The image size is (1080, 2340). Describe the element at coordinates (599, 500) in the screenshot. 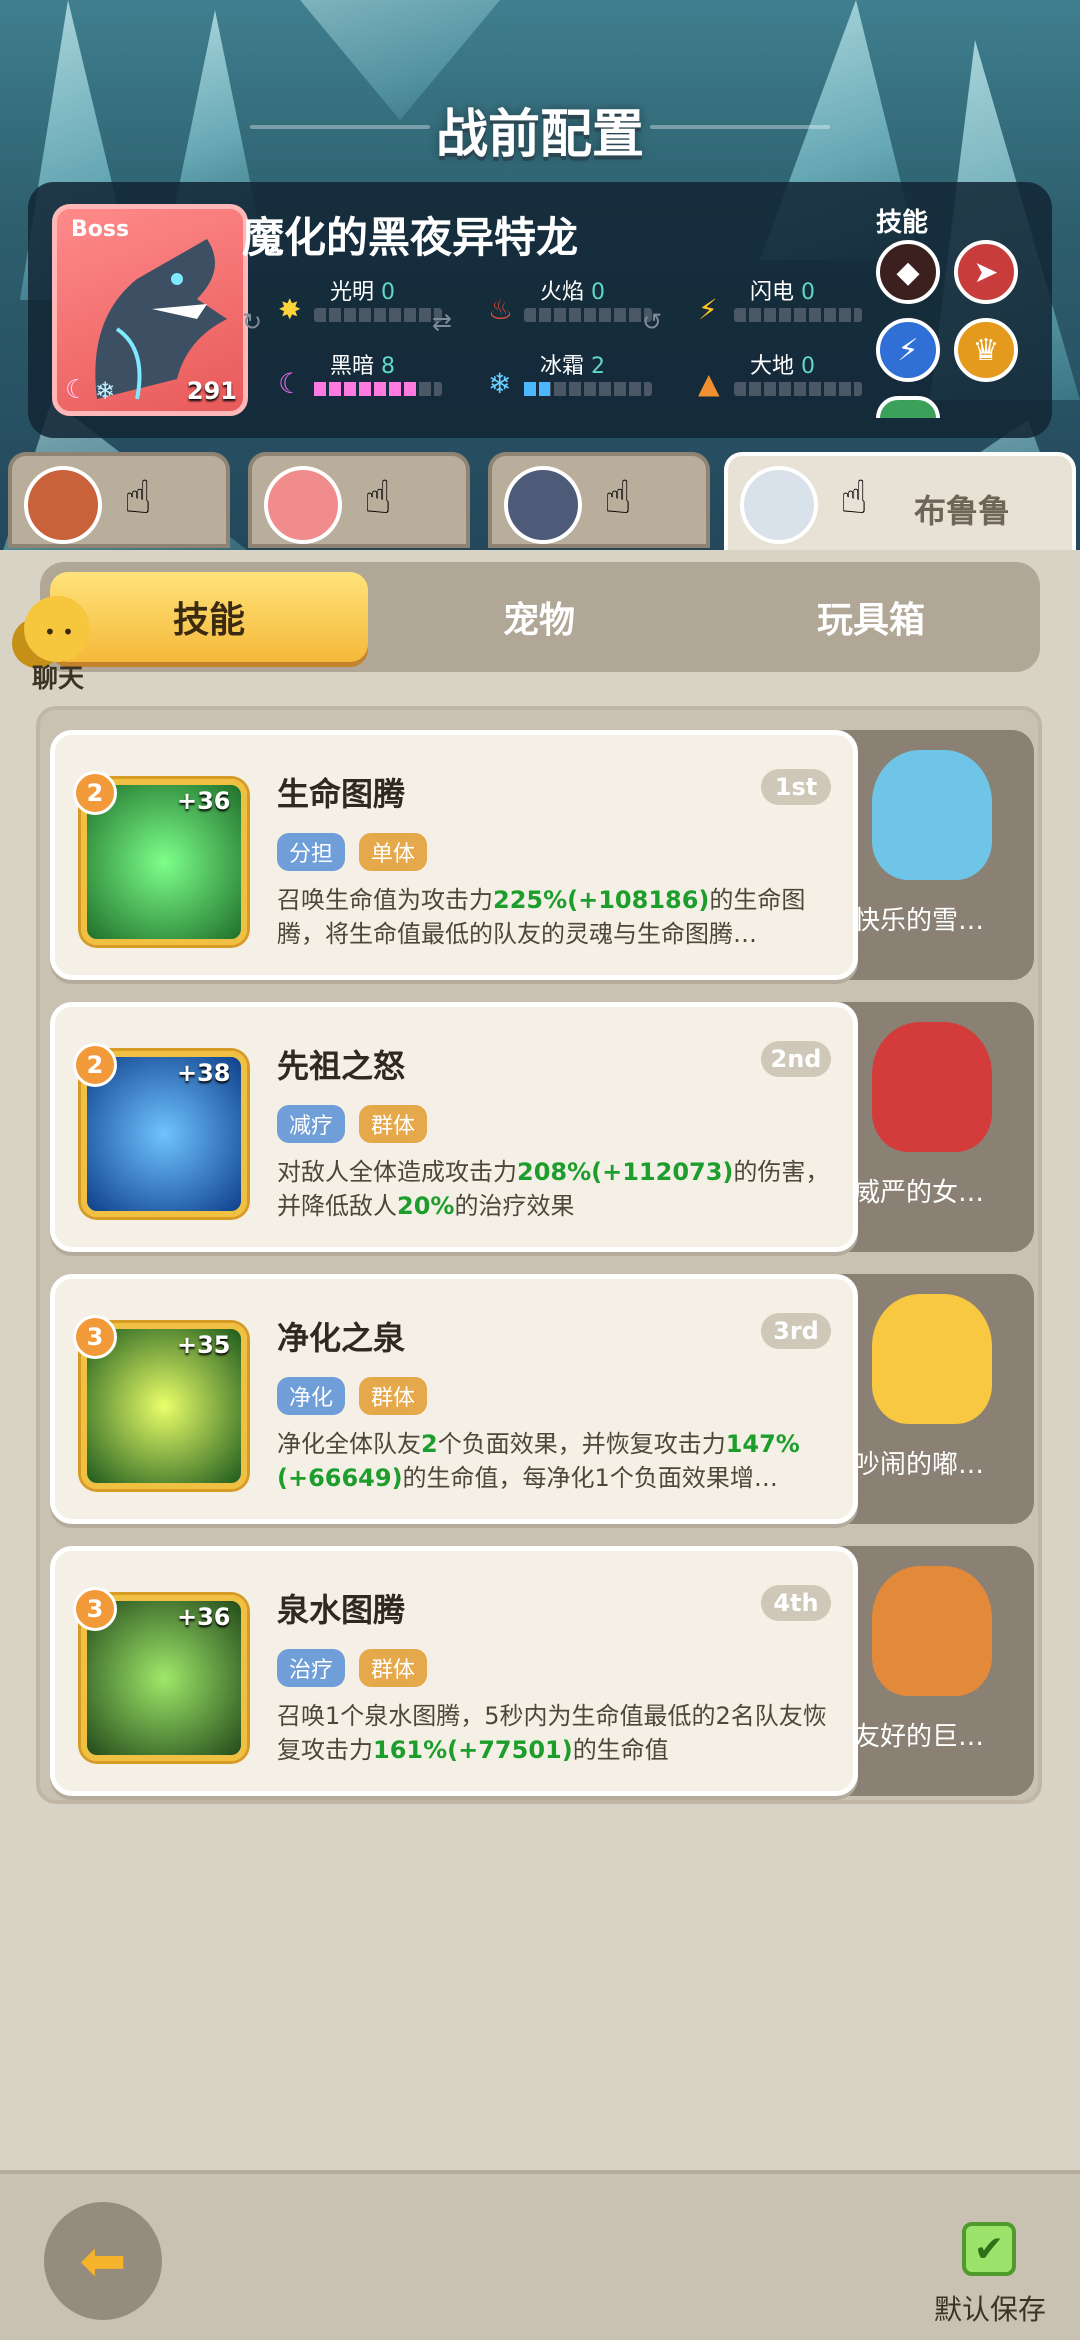

I see `hero-tab-3: ☝` at that location.